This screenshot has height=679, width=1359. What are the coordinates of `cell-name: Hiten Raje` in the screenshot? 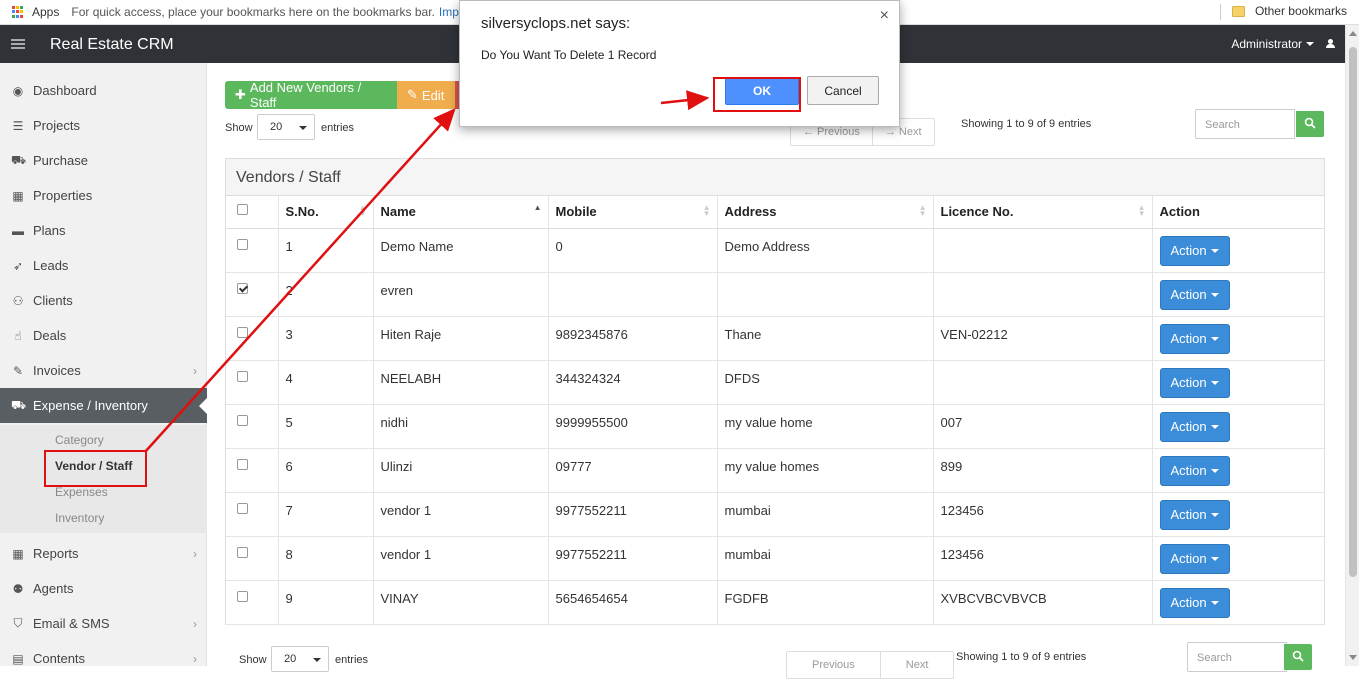 It's located at (461, 338).